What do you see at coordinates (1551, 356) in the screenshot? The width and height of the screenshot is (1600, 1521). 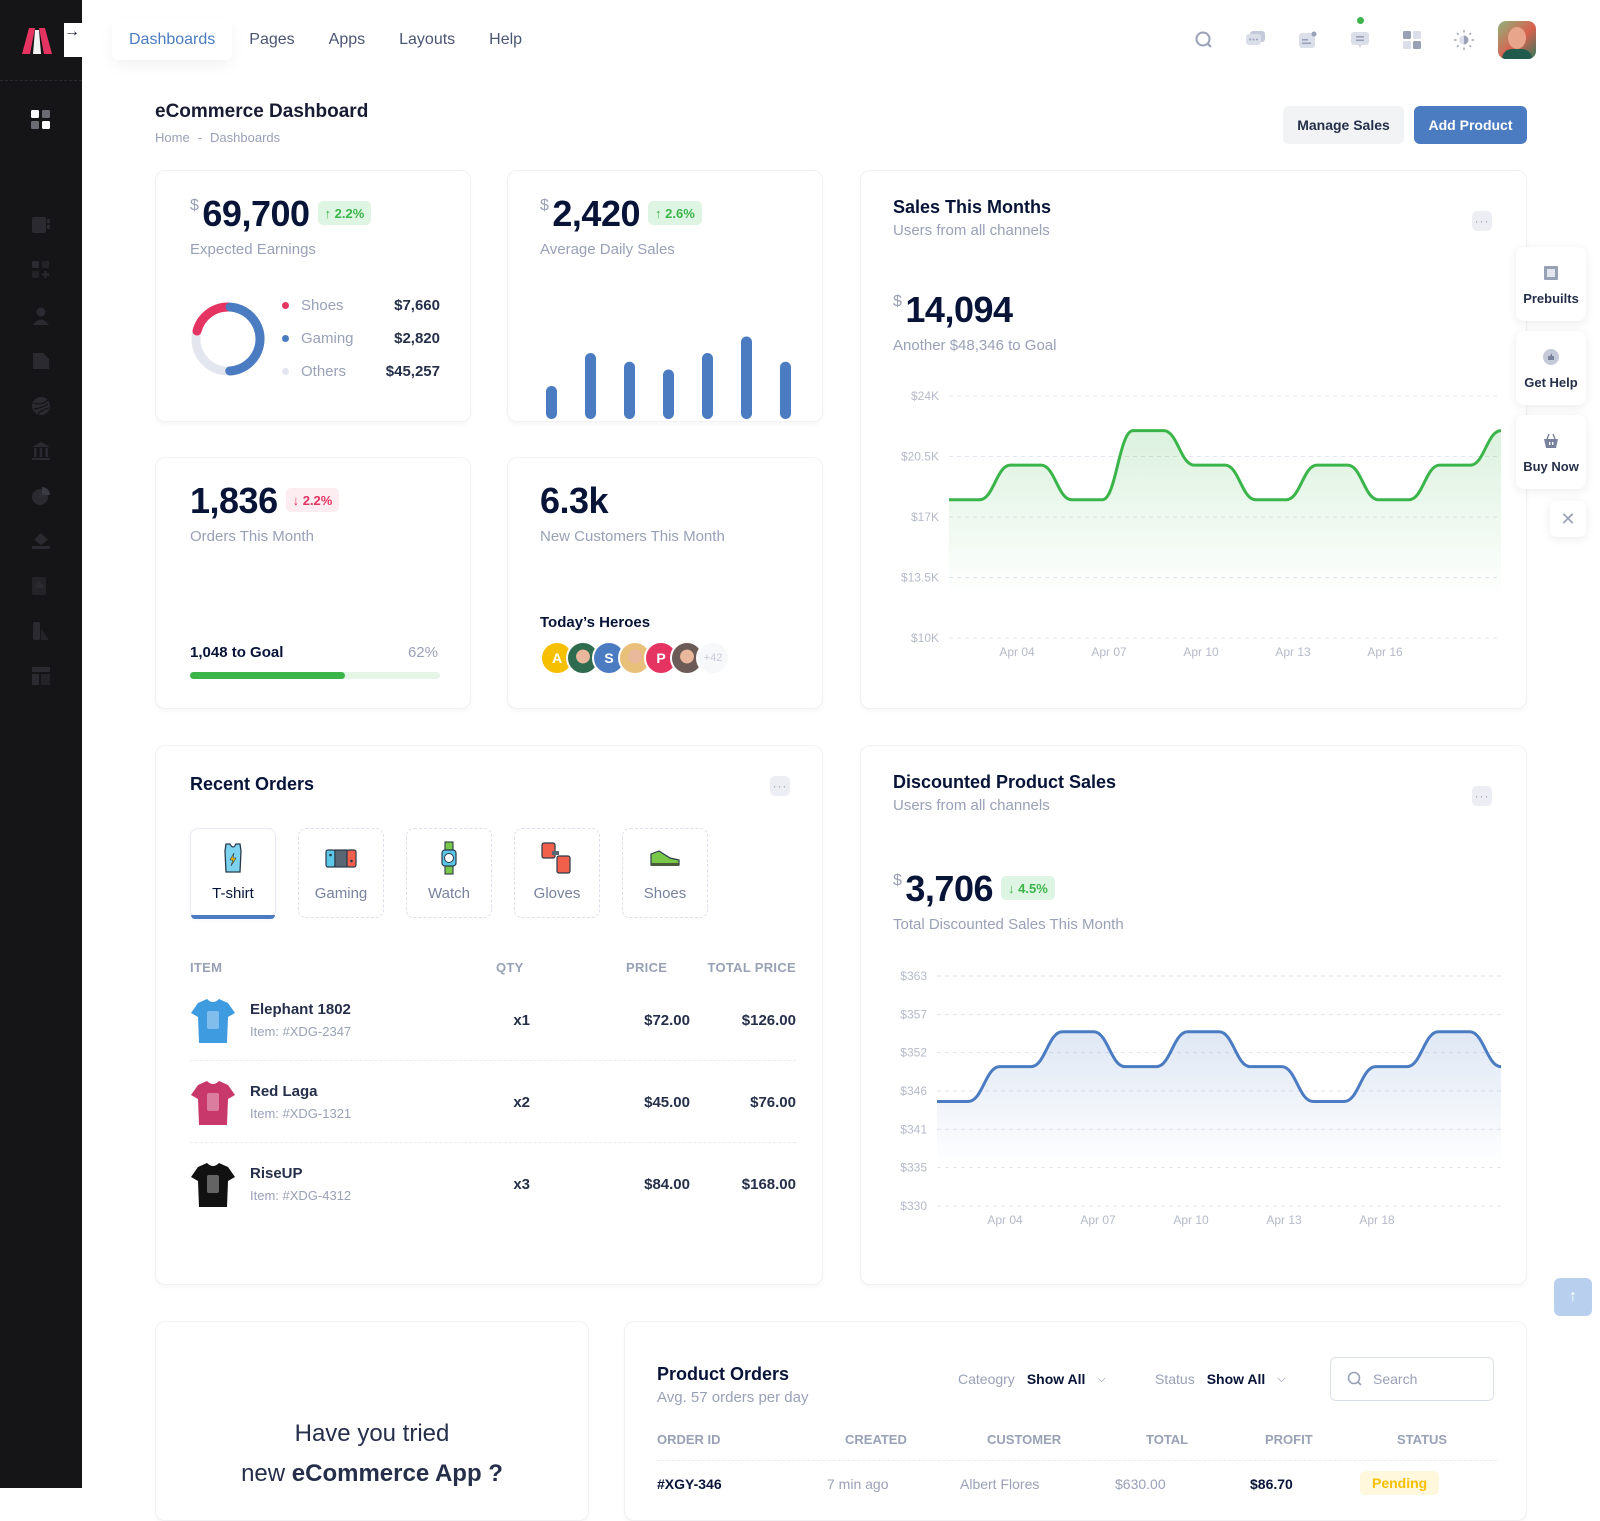 I see `help-badge-icon` at bounding box center [1551, 356].